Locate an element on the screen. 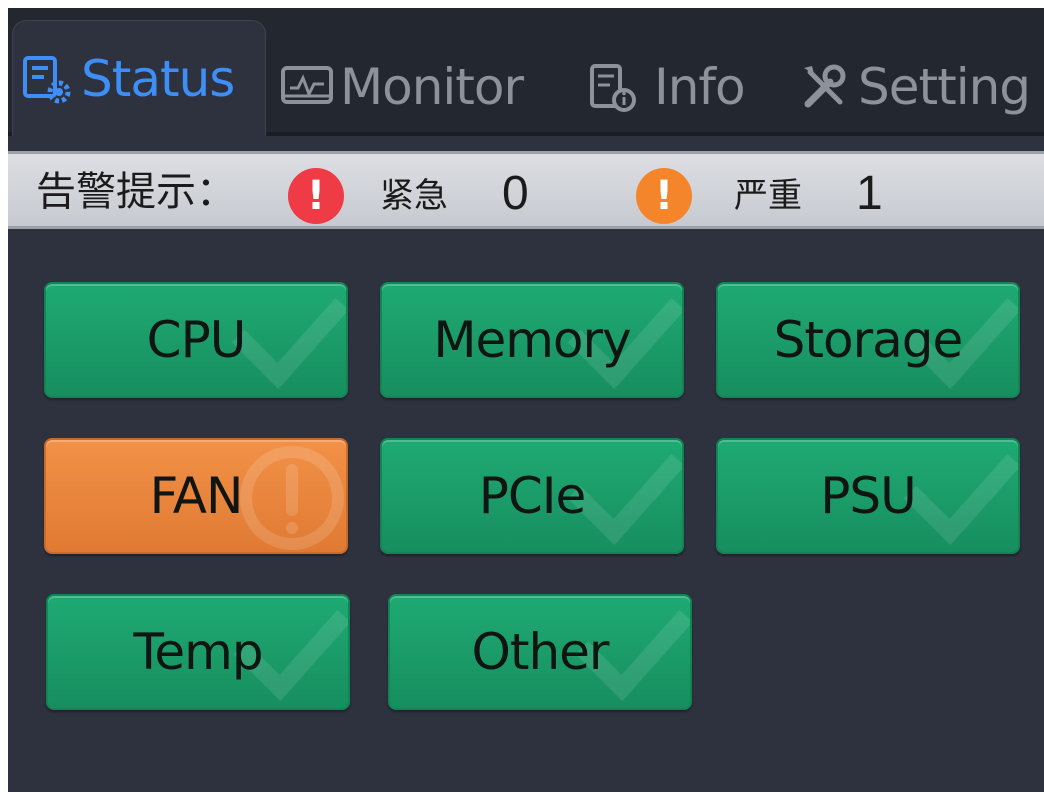 This screenshot has height=792, width=1044. tile-pcie: PCIe is located at coordinates (532, 496).